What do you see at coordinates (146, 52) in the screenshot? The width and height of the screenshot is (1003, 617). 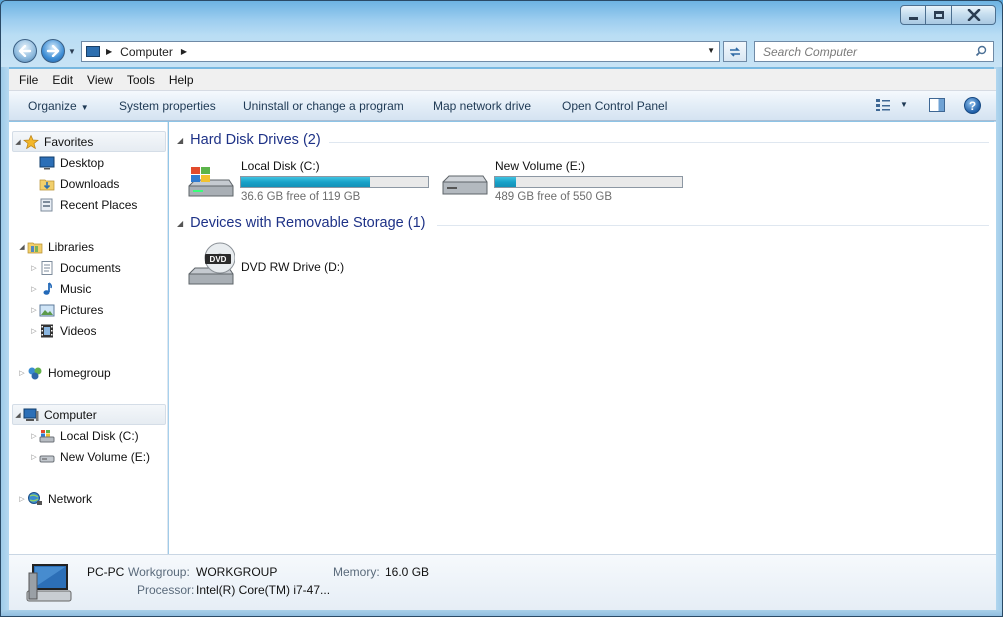 I see `breadcrumb-computer: Computer` at bounding box center [146, 52].